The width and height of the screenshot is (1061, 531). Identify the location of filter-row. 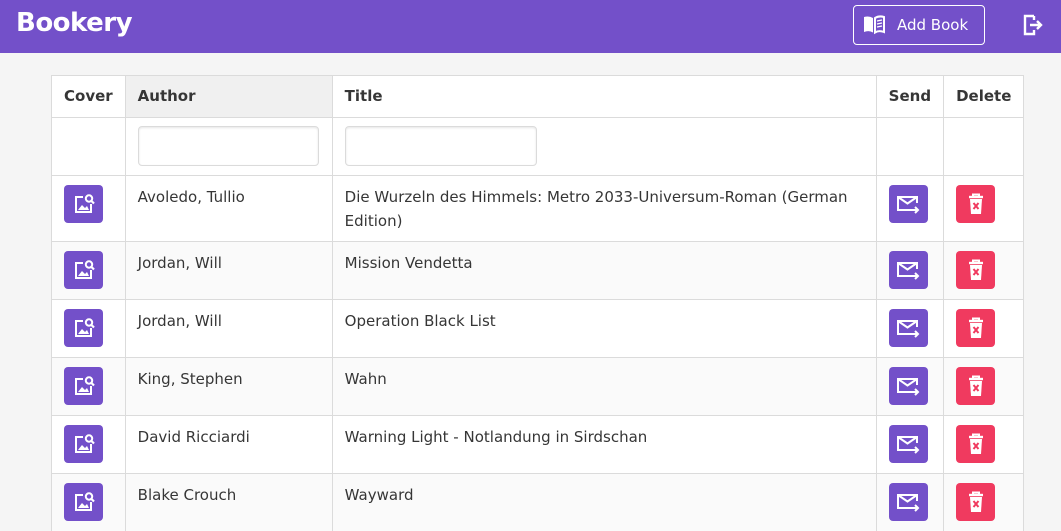
(538, 146).